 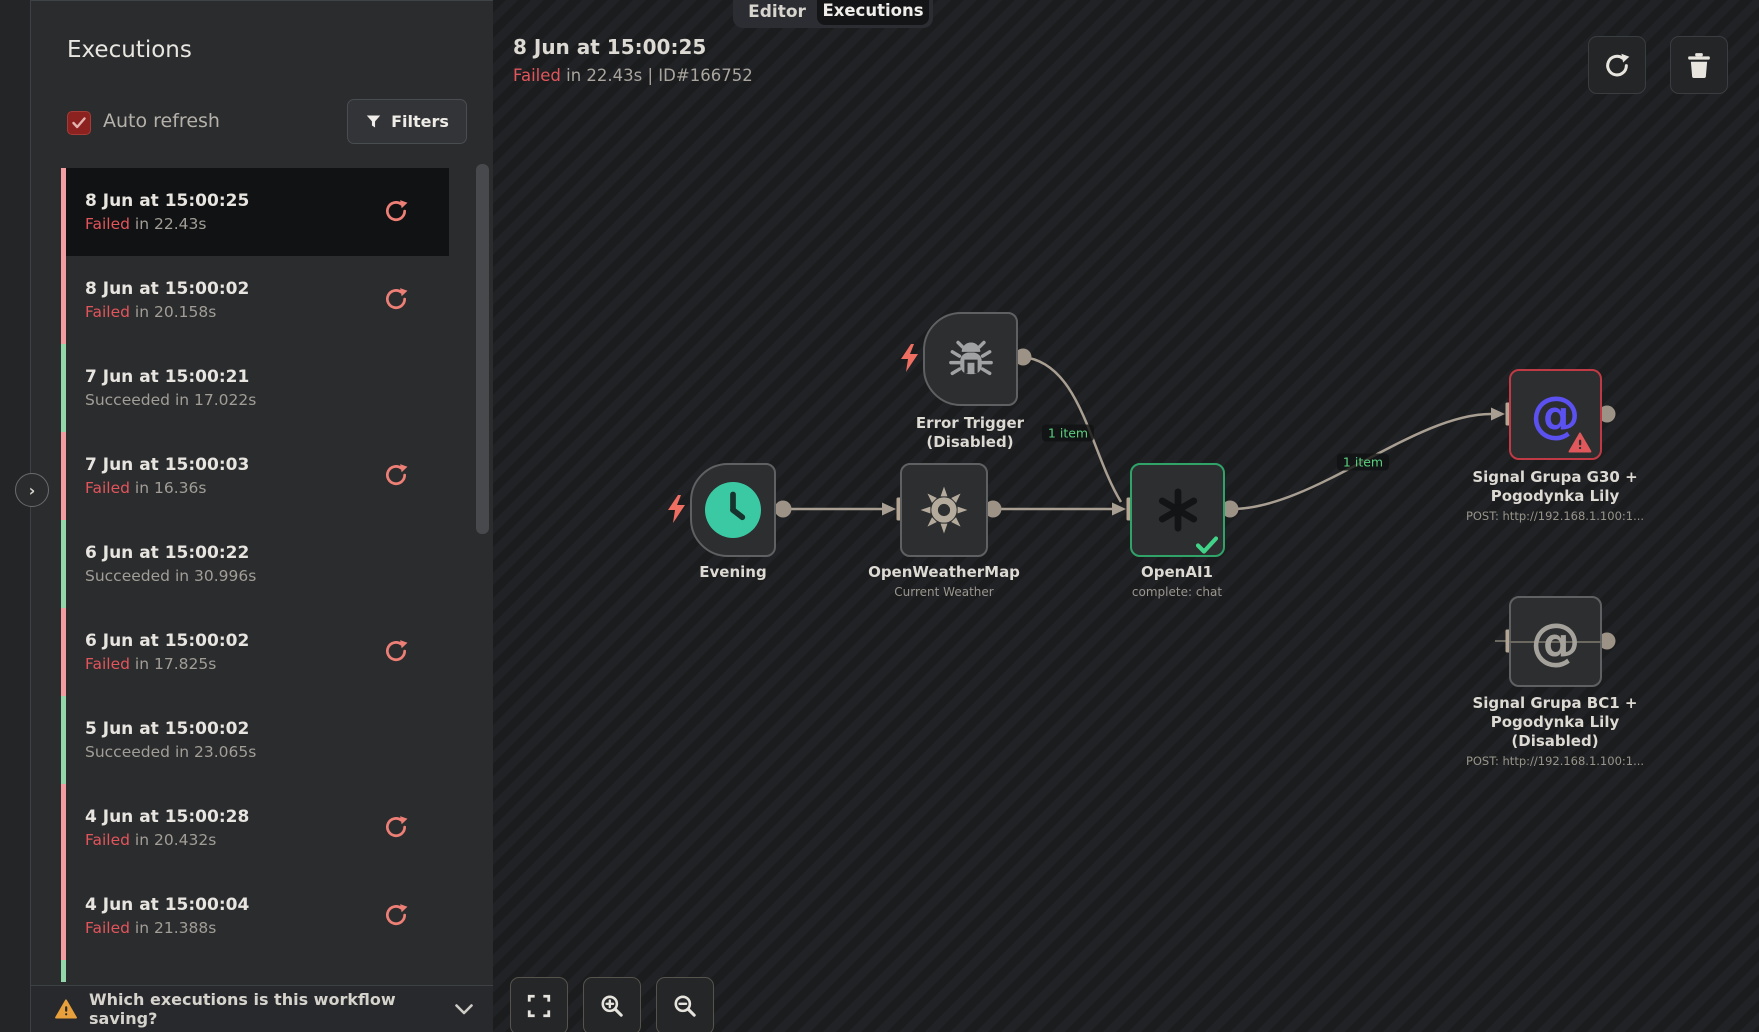 I want to click on node-operation: Current Weather, so click(x=944, y=592).